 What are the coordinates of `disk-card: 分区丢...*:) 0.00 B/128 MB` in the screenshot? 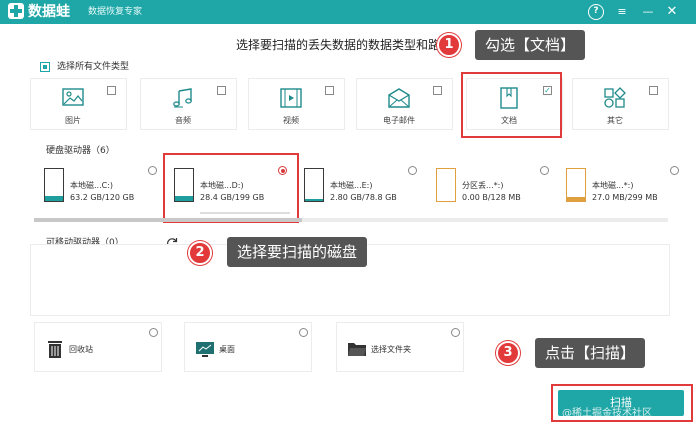 It's located at (490, 191).